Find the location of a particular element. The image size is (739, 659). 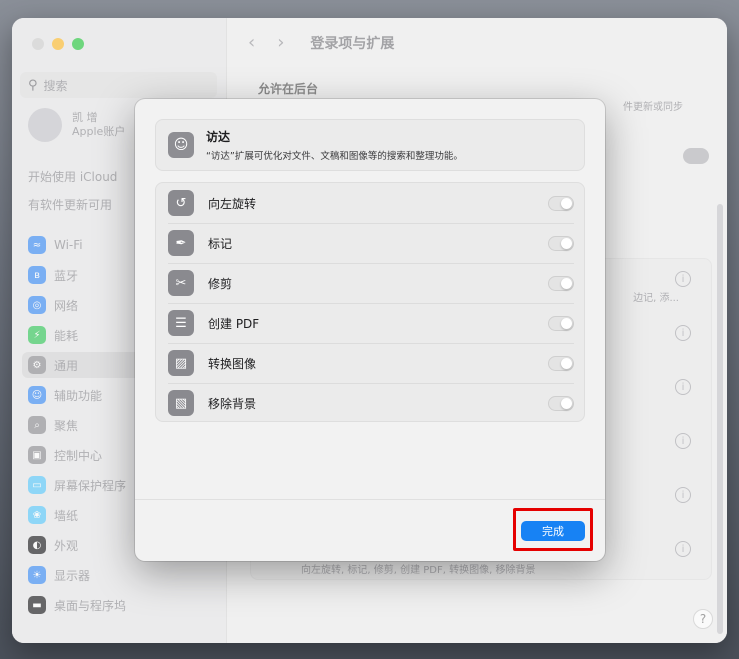

sheet-header: ☺ 访达 “访达”扩展可优化对文件、文稿和图像等的搜索和整理功能。 is located at coordinates (370, 145).